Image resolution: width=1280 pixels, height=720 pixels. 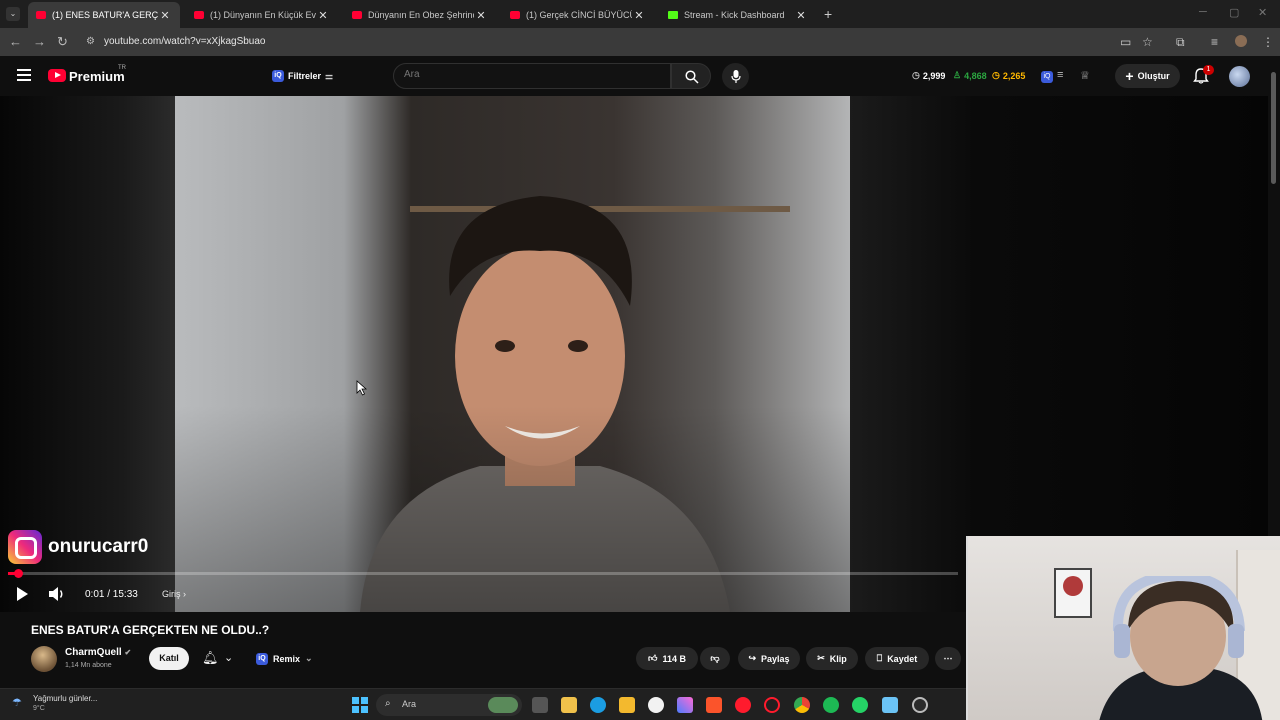 What do you see at coordinates (1073, 586) in the screenshot?
I see `poster-emblem` at bounding box center [1073, 586].